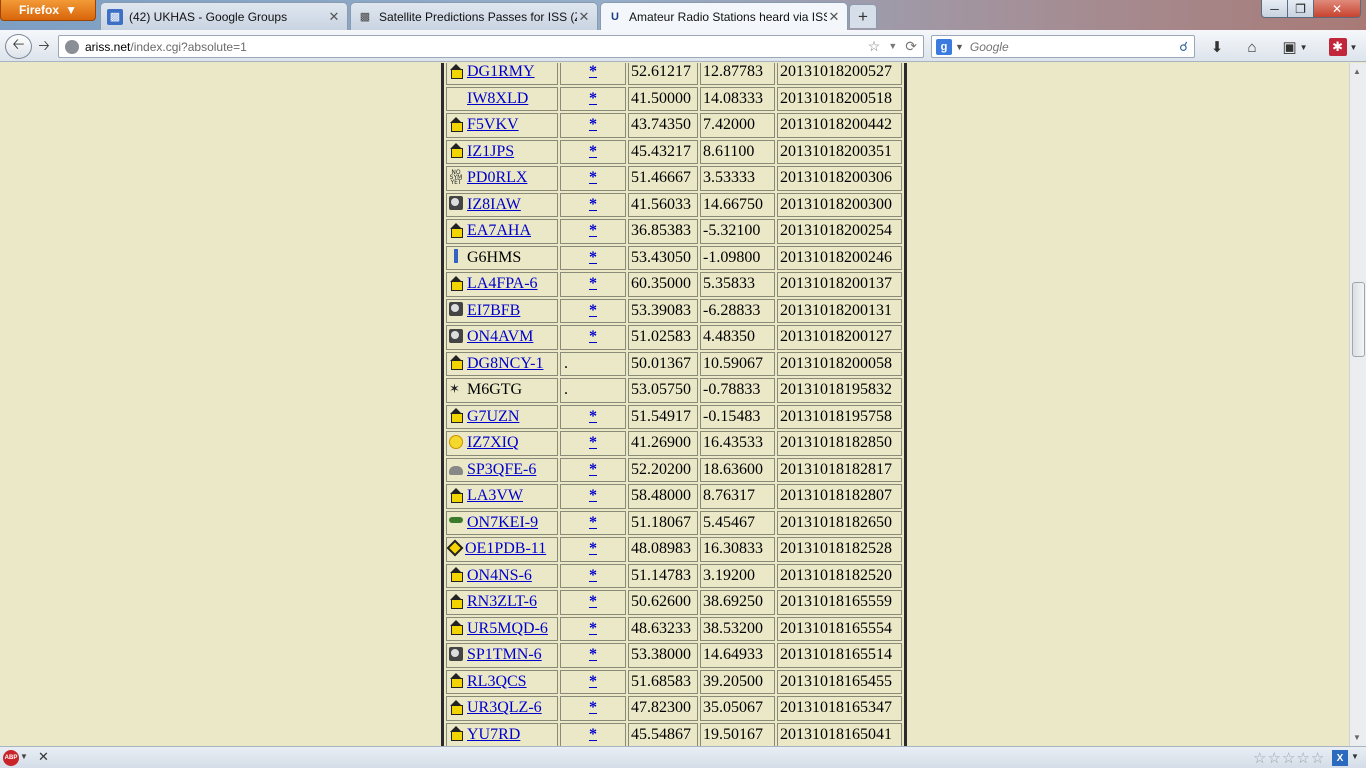 This screenshot has height=768, width=1366. I want to click on callsign-link: ON7KEI-9, so click(502, 522).